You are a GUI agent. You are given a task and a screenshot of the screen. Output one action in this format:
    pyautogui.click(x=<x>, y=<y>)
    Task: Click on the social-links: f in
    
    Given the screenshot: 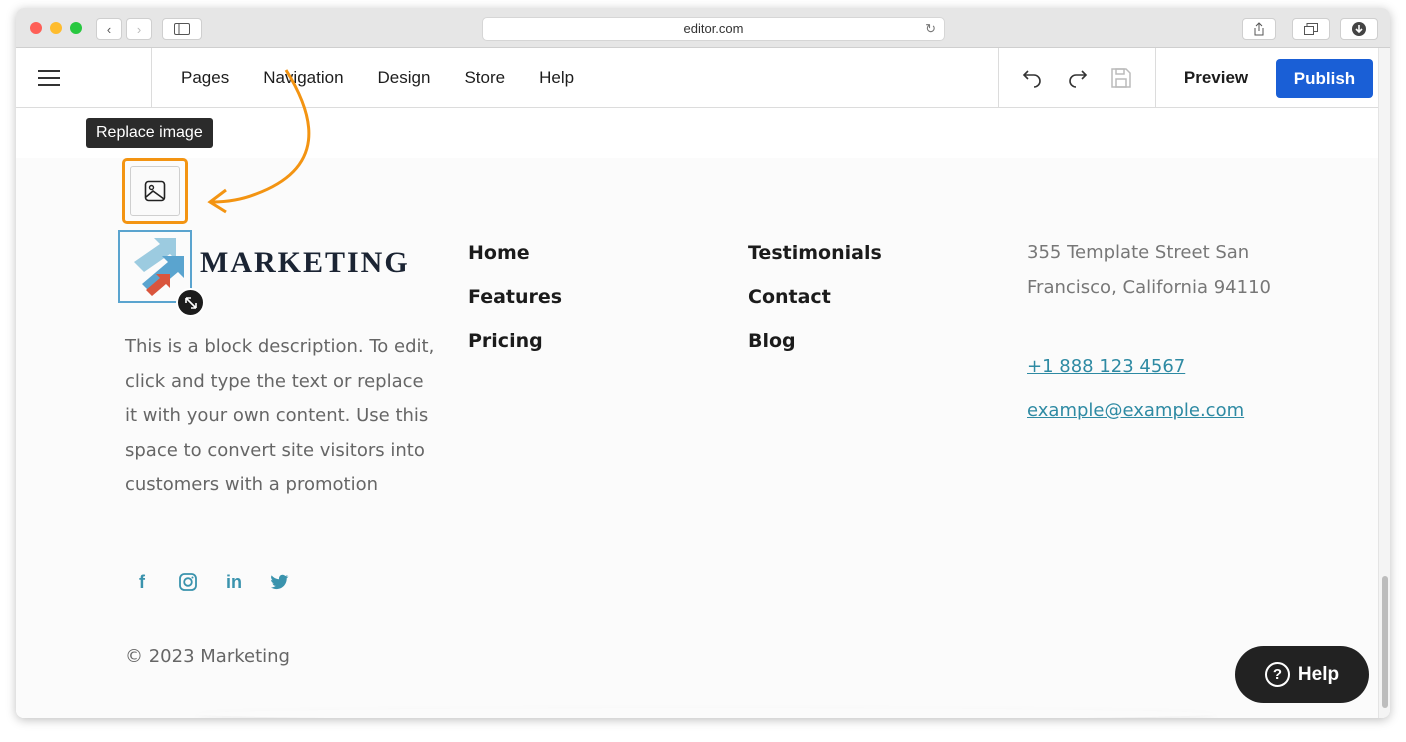 What is the action you would take?
    pyautogui.click(x=211, y=582)
    